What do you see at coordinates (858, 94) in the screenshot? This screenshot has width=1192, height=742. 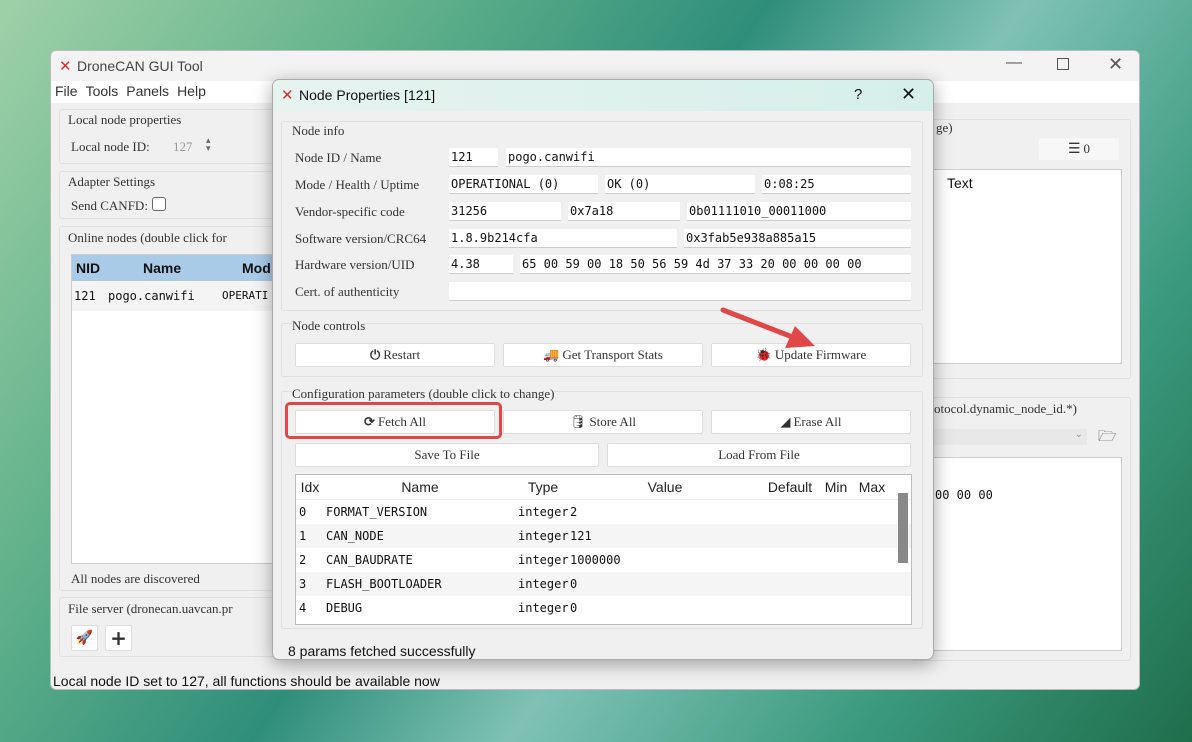 I see `help-button: ?` at bounding box center [858, 94].